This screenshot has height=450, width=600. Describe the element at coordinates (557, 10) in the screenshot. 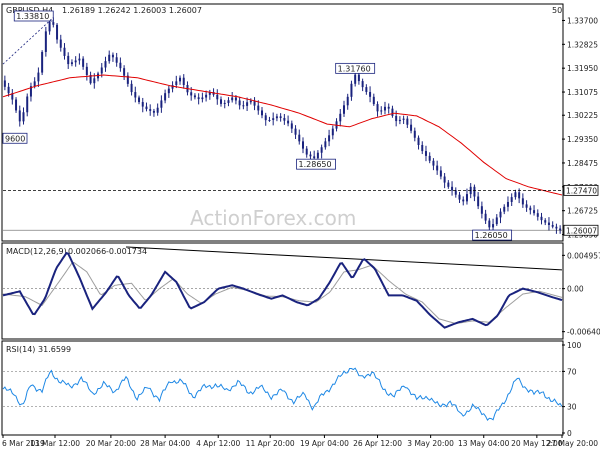

I see `corner-value: 50` at that location.